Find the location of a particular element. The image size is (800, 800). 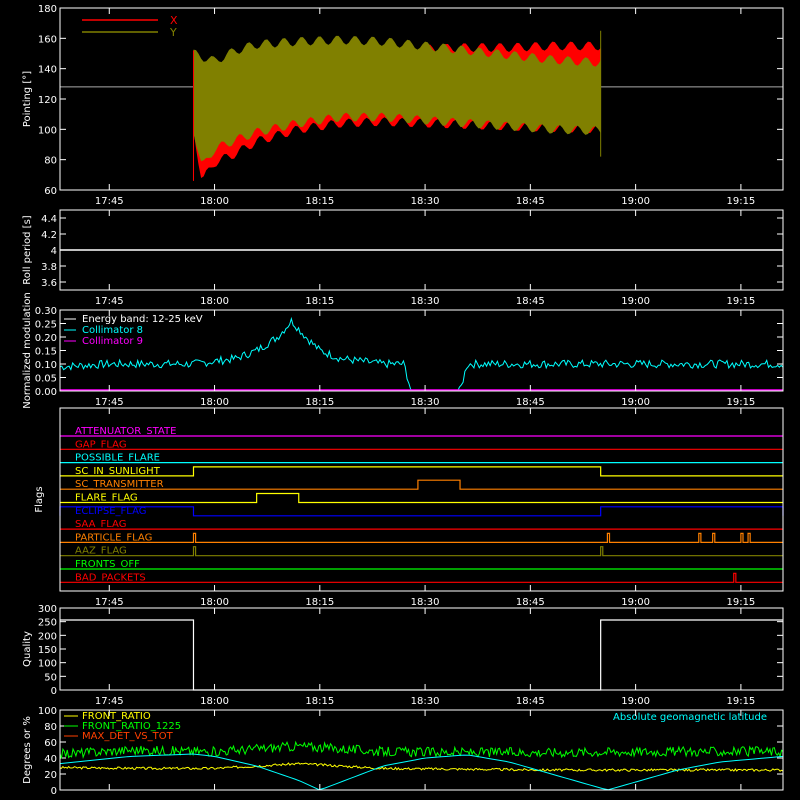

panel-0-xtick-label: 19:00 is located at coordinates (635, 201).